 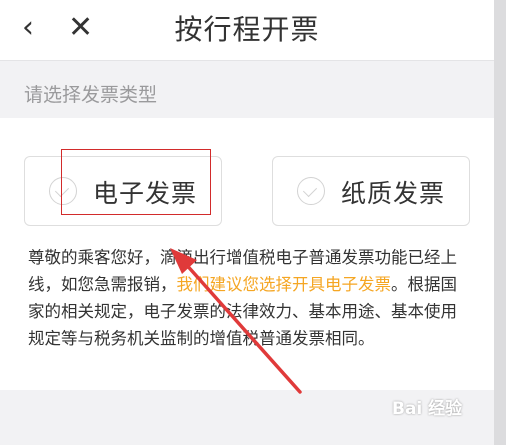 What do you see at coordinates (427, 409) in the screenshot?
I see `baidu-watermark: Bai 经验` at bounding box center [427, 409].